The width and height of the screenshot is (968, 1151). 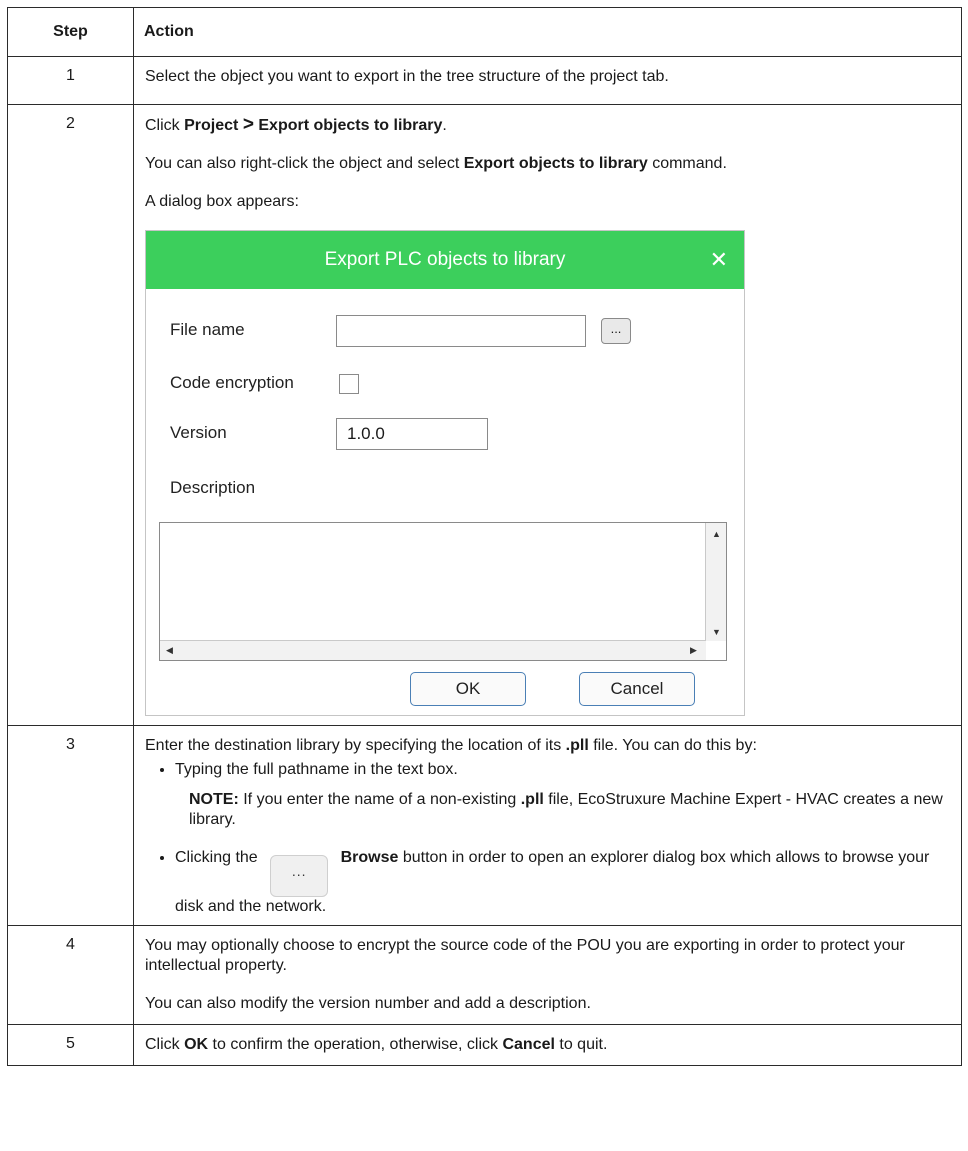 I want to click on step-header: Step, so click(x=70, y=32).